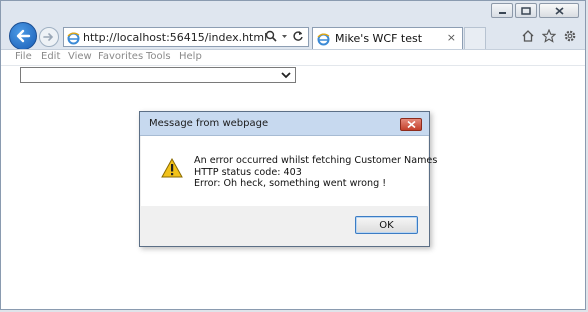 Image resolution: width=588 pixels, height=312 pixels. What do you see at coordinates (80, 56) in the screenshot?
I see `menu-view: View` at bounding box center [80, 56].